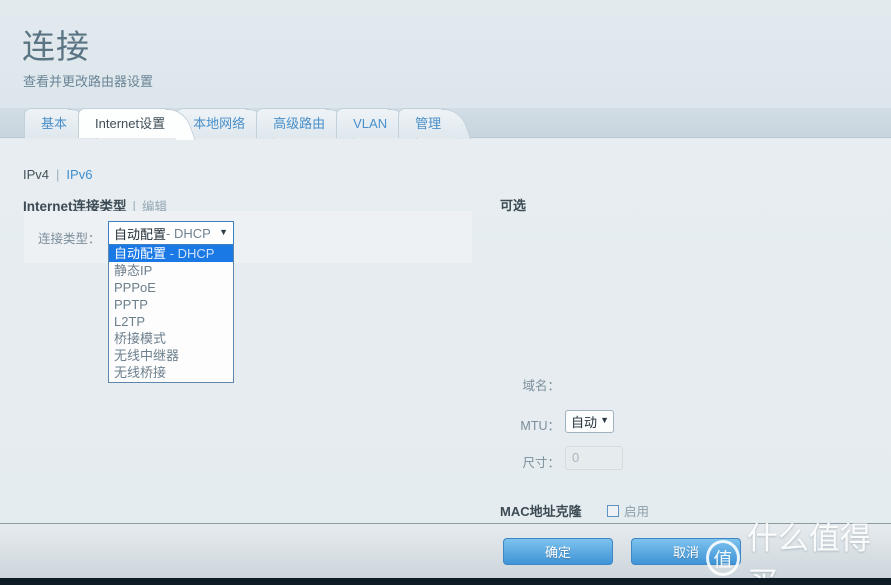 The width and height of the screenshot is (891, 585). Describe the element at coordinates (513, 205) in the screenshot. I see `section-title-optional: 可选` at that location.